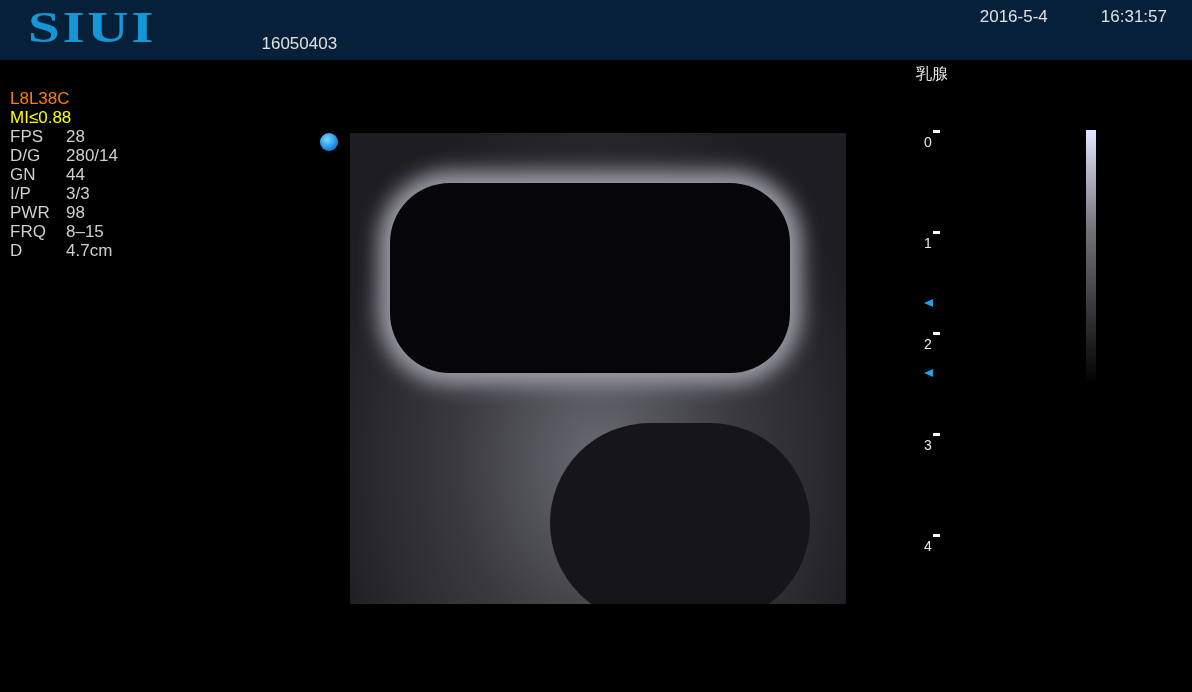  I want to click on probe-name: L8L38C, so click(40, 98).